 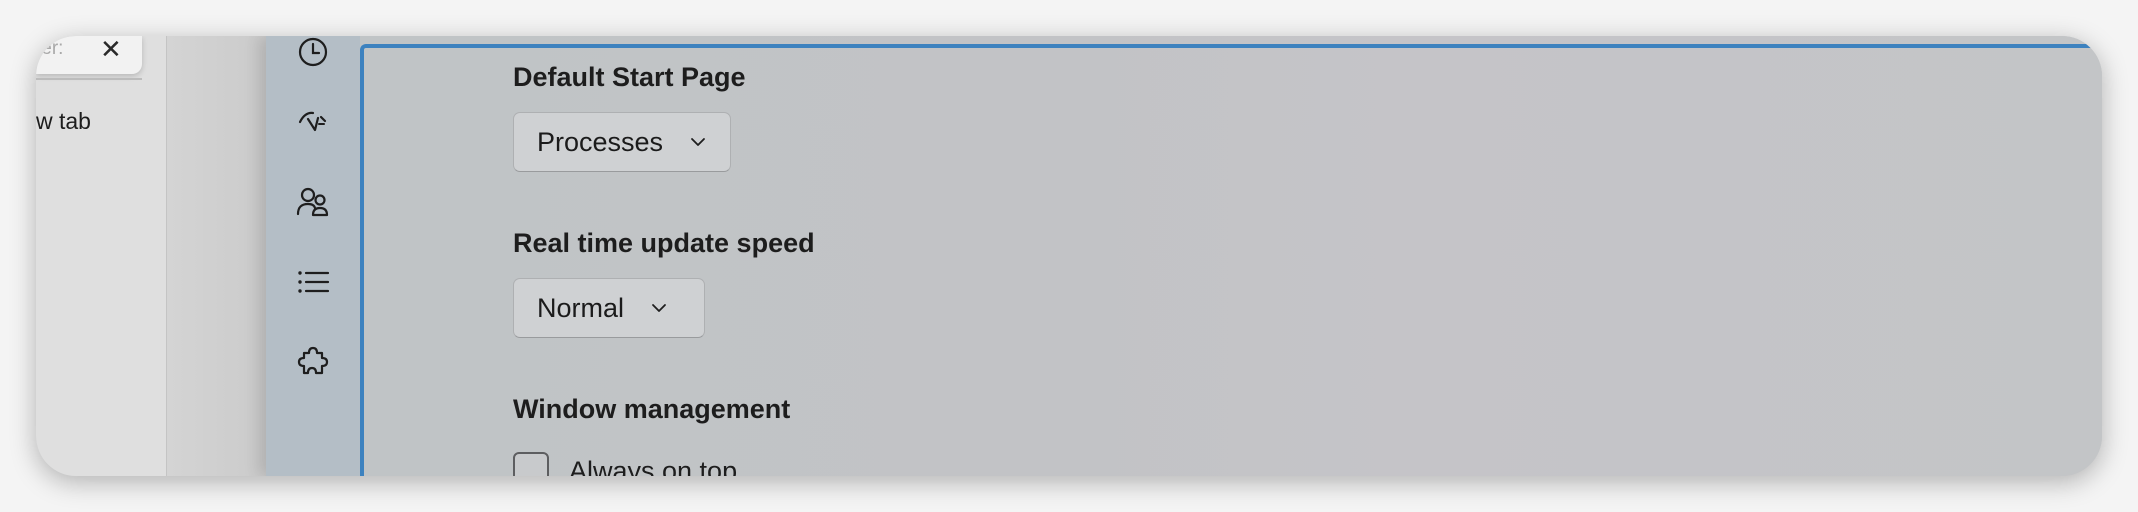 I want to click on nav-item-details, so click(x=313, y=282).